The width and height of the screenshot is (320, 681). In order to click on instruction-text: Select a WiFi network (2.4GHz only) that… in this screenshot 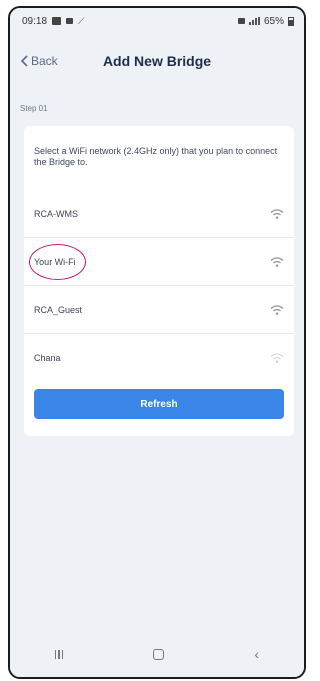, I will do `click(156, 156)`.